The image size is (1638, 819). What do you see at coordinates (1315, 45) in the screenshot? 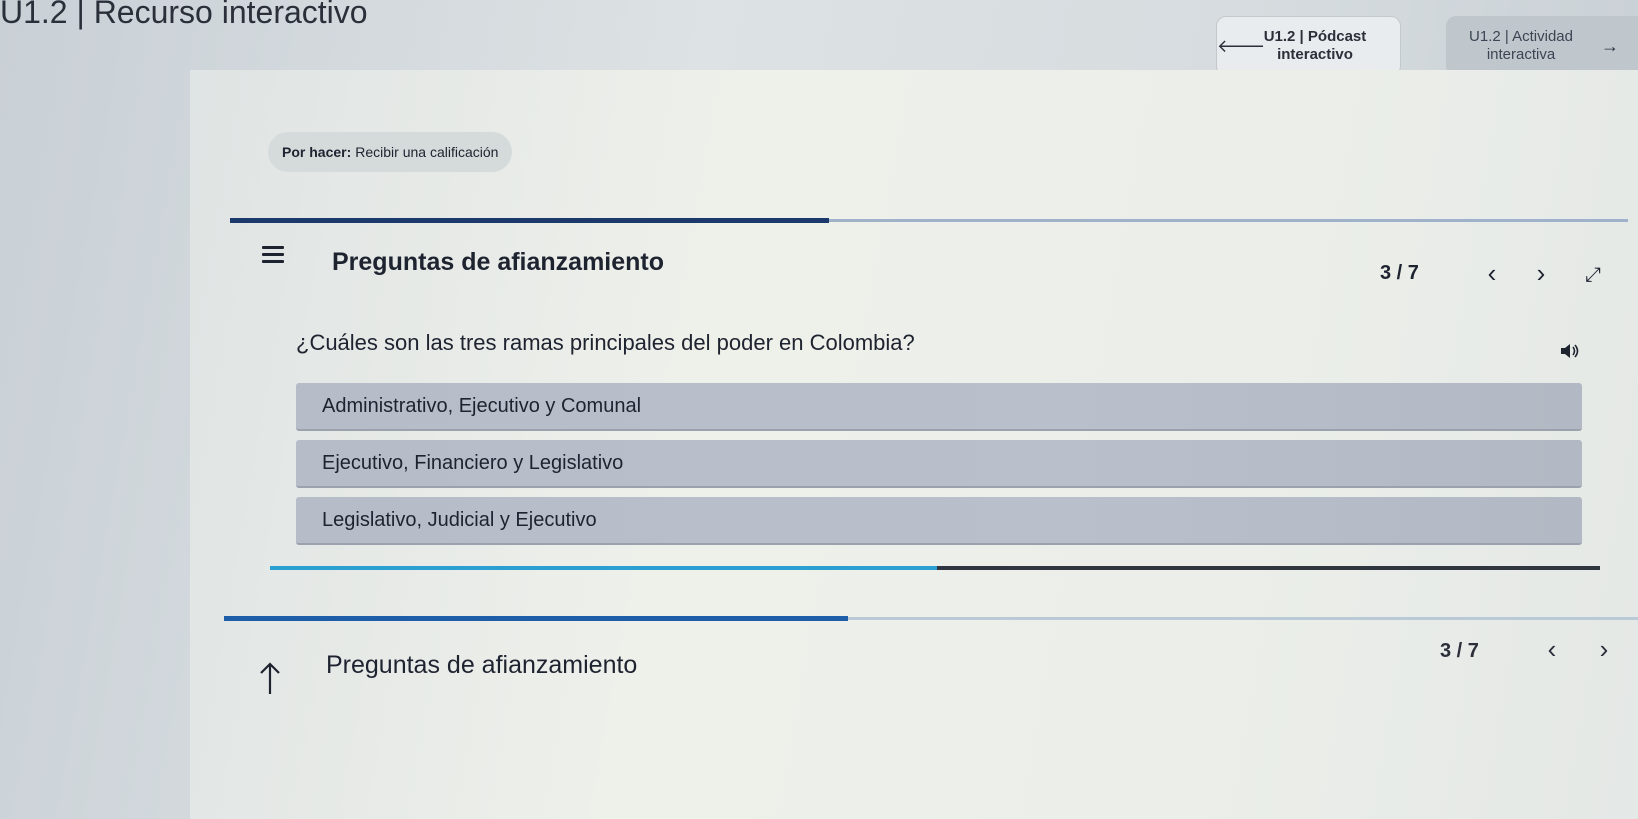
I see `prev-resource-label: U1.2 | Pódcast interactivo` at bounding box center [1315, 45].